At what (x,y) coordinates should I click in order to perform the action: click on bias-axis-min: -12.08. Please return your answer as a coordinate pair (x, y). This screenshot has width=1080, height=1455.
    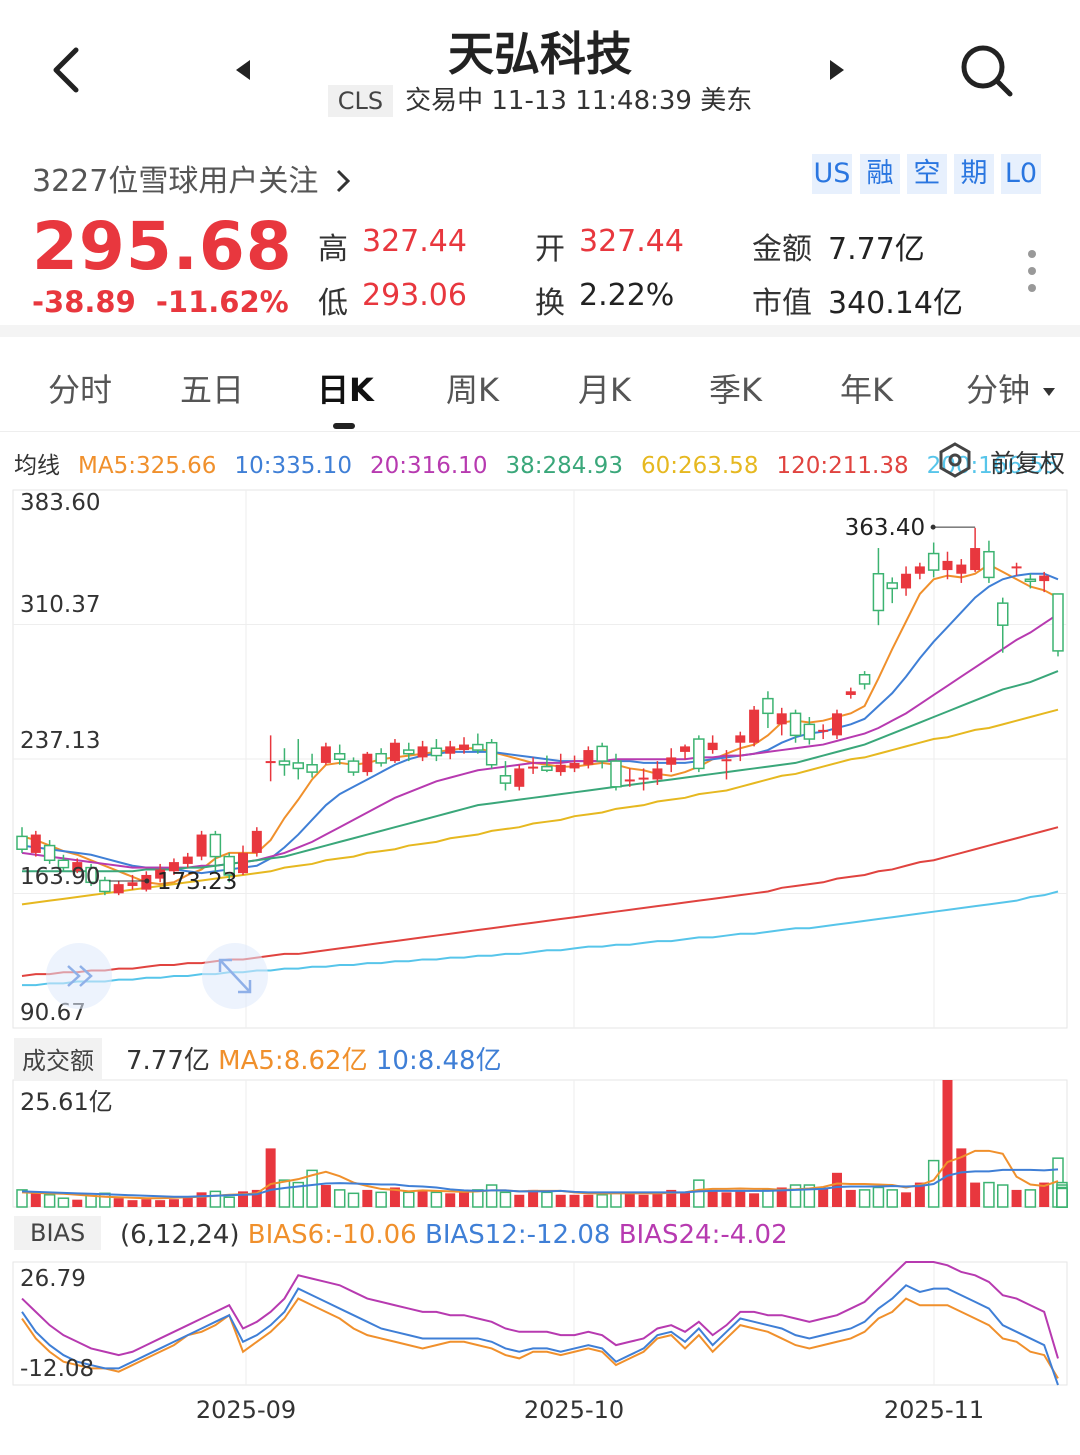
    Looking at the image, I should click on (57, 1369).